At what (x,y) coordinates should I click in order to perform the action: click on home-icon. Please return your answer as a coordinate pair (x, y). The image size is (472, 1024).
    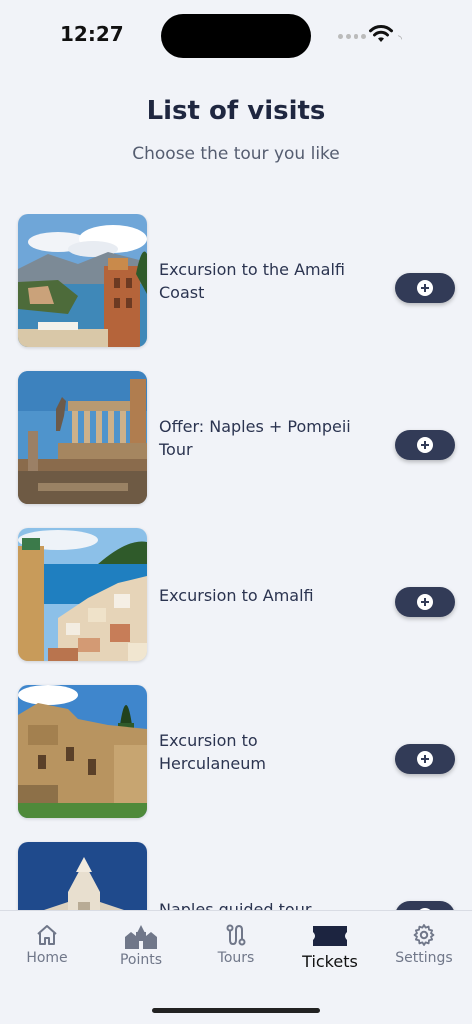
    Looking at the image, I should click on (47, 935).